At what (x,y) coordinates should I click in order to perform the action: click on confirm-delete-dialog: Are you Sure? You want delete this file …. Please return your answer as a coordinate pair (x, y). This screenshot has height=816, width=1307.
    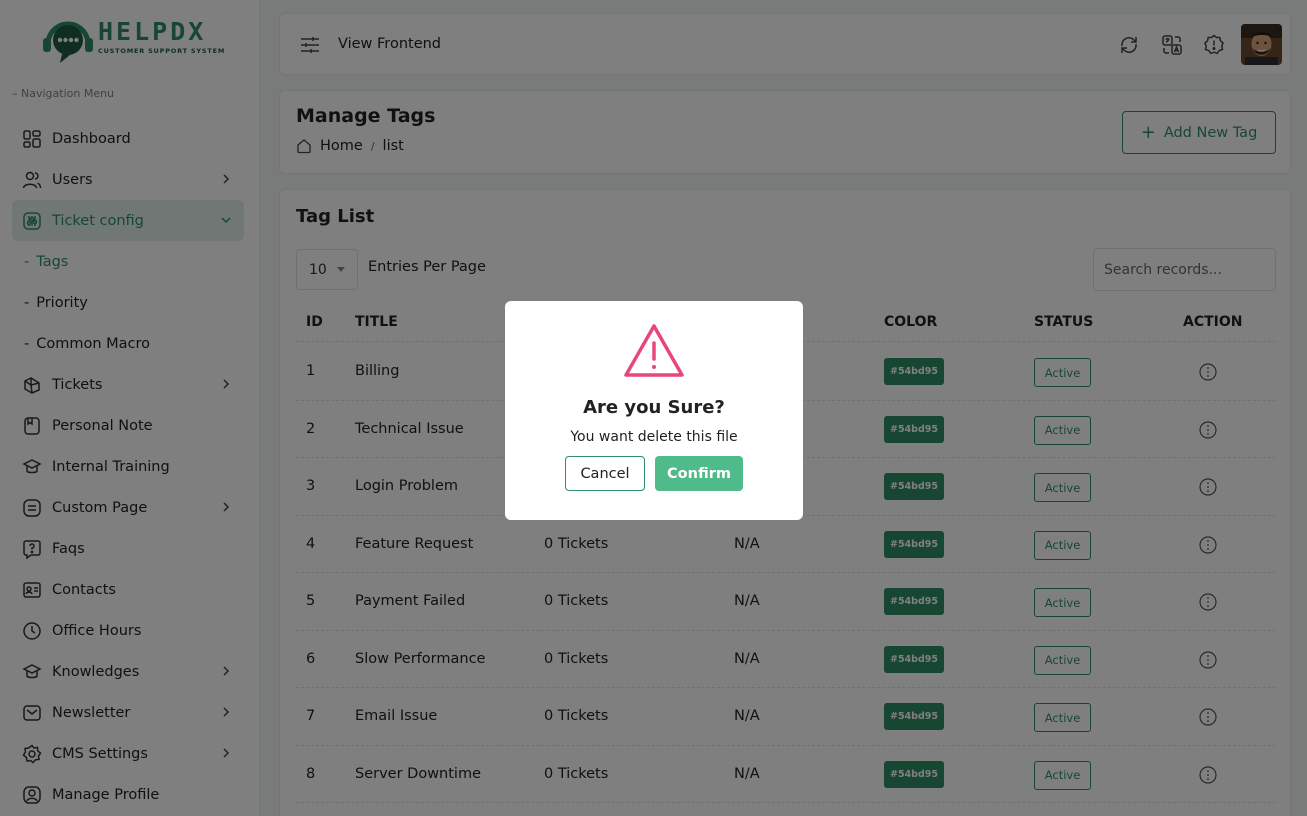
    Looking at the image, I should click on (654, 410).